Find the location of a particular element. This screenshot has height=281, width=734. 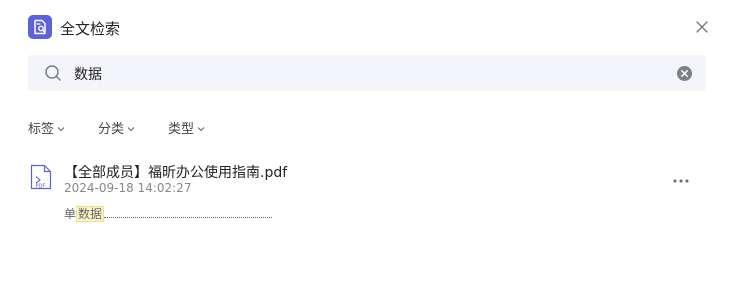

search-document-icon is located at coordinates (40, 27).